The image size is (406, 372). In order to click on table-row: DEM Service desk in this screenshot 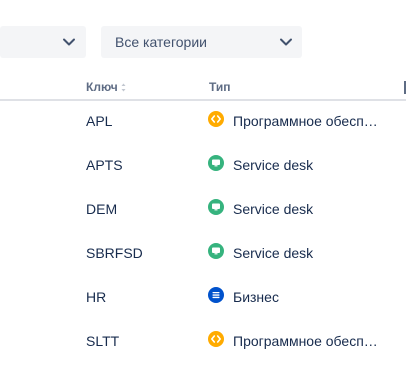, I will do `click(203, 209)`.